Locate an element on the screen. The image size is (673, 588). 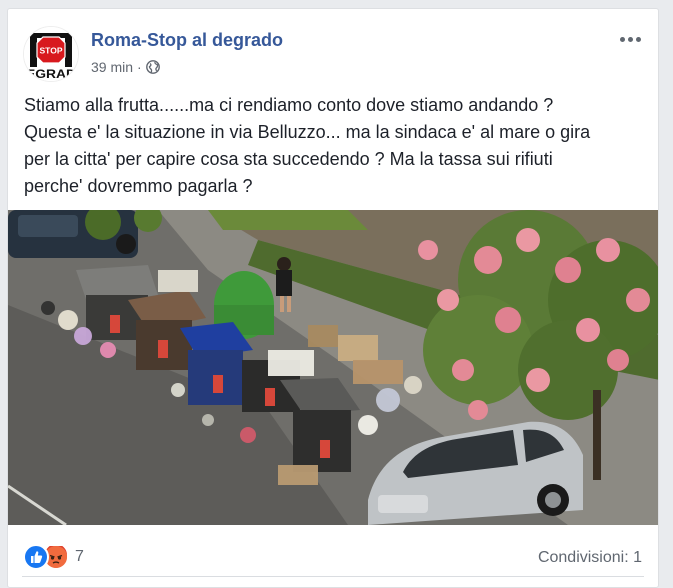
more-options-icon is located at coordinates (630, 39).